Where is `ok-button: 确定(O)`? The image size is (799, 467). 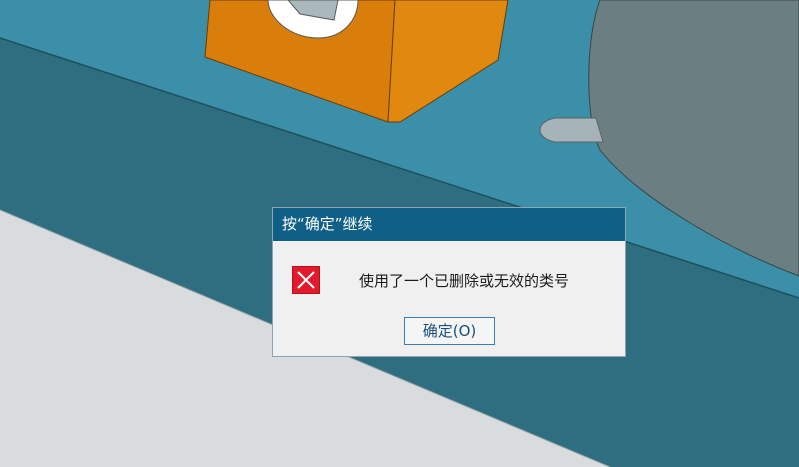 ok-button: 确定(O) is located at coordinates (449, 331).